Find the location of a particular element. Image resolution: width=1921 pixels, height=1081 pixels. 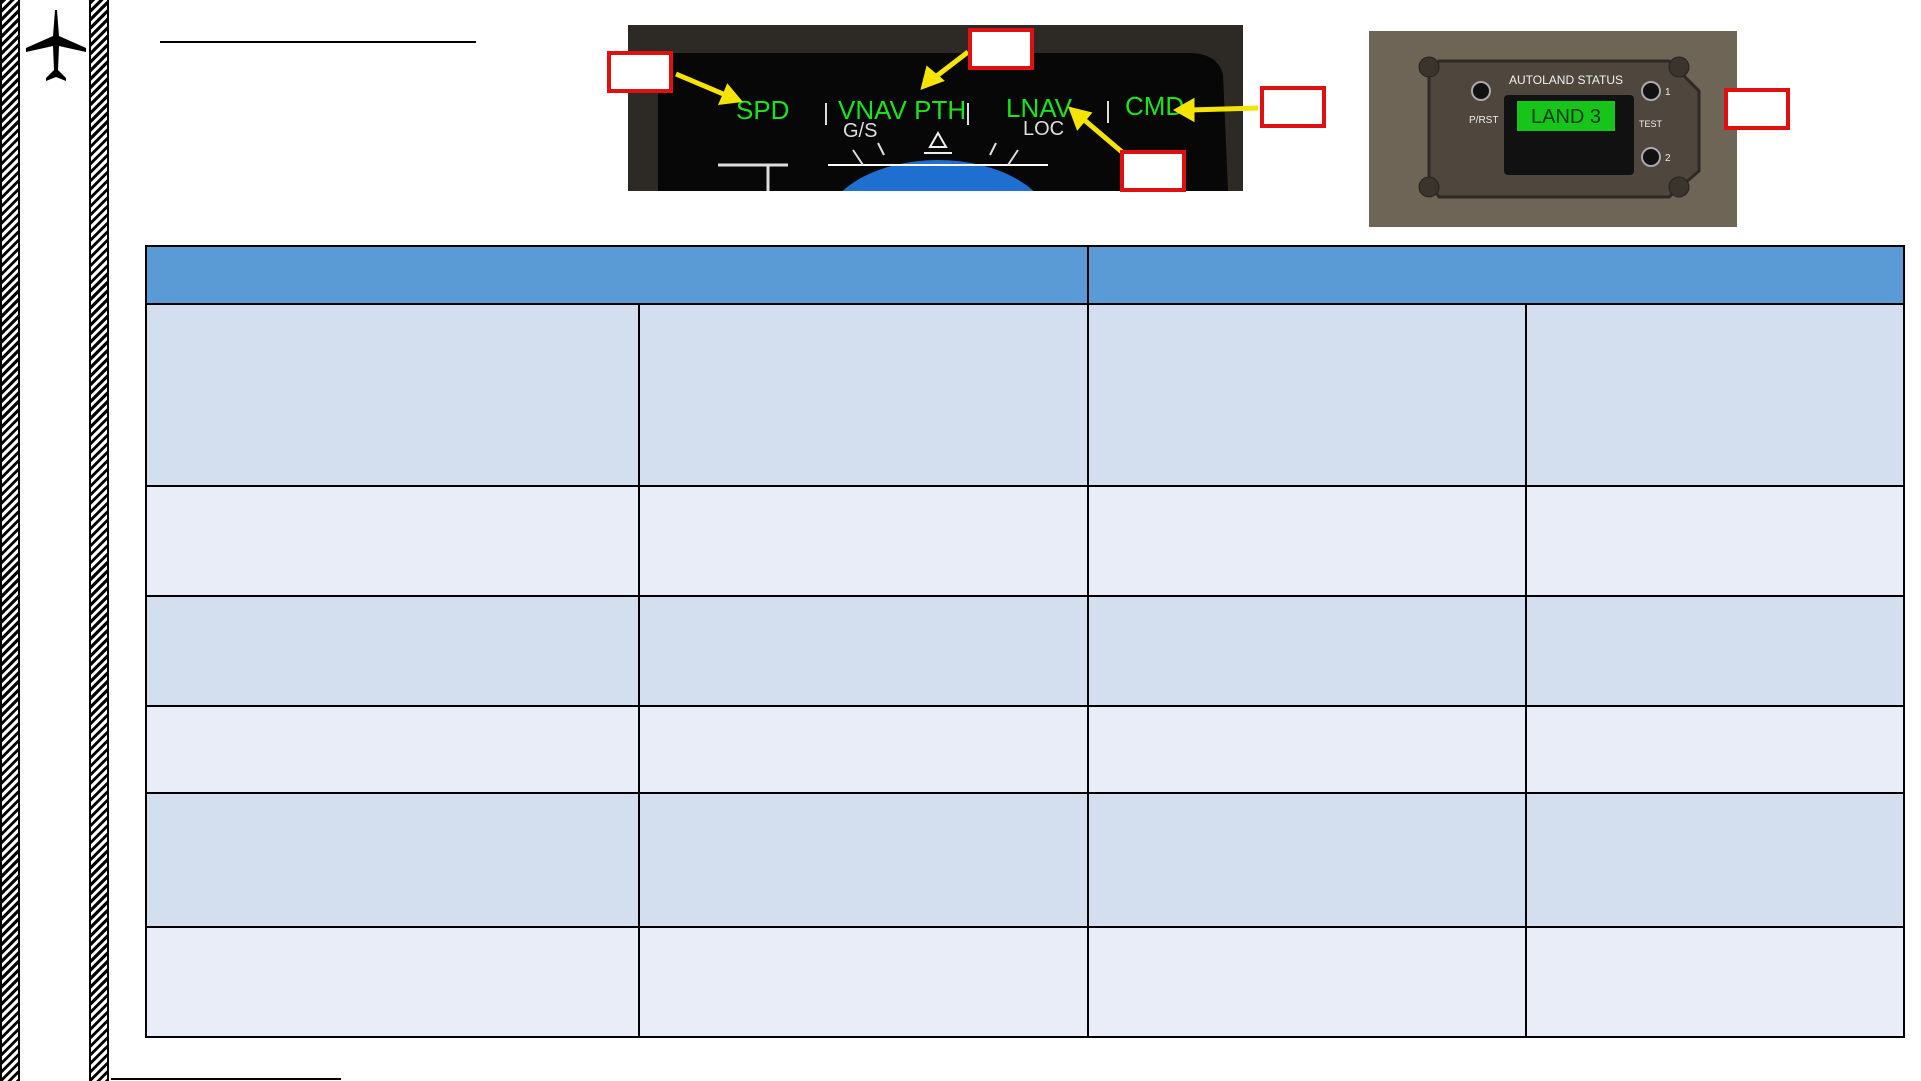

test-label: TEST is located at coordinates (1651, 124).